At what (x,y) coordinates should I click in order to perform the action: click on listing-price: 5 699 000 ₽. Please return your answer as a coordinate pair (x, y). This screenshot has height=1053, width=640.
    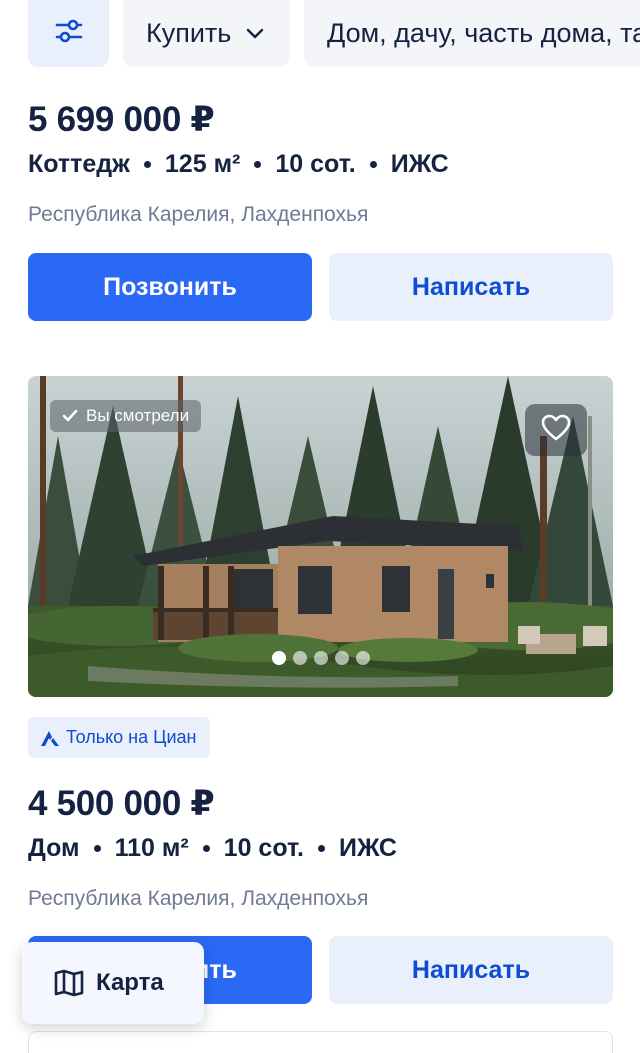
    Looking at the image, I should click on (121, 119).